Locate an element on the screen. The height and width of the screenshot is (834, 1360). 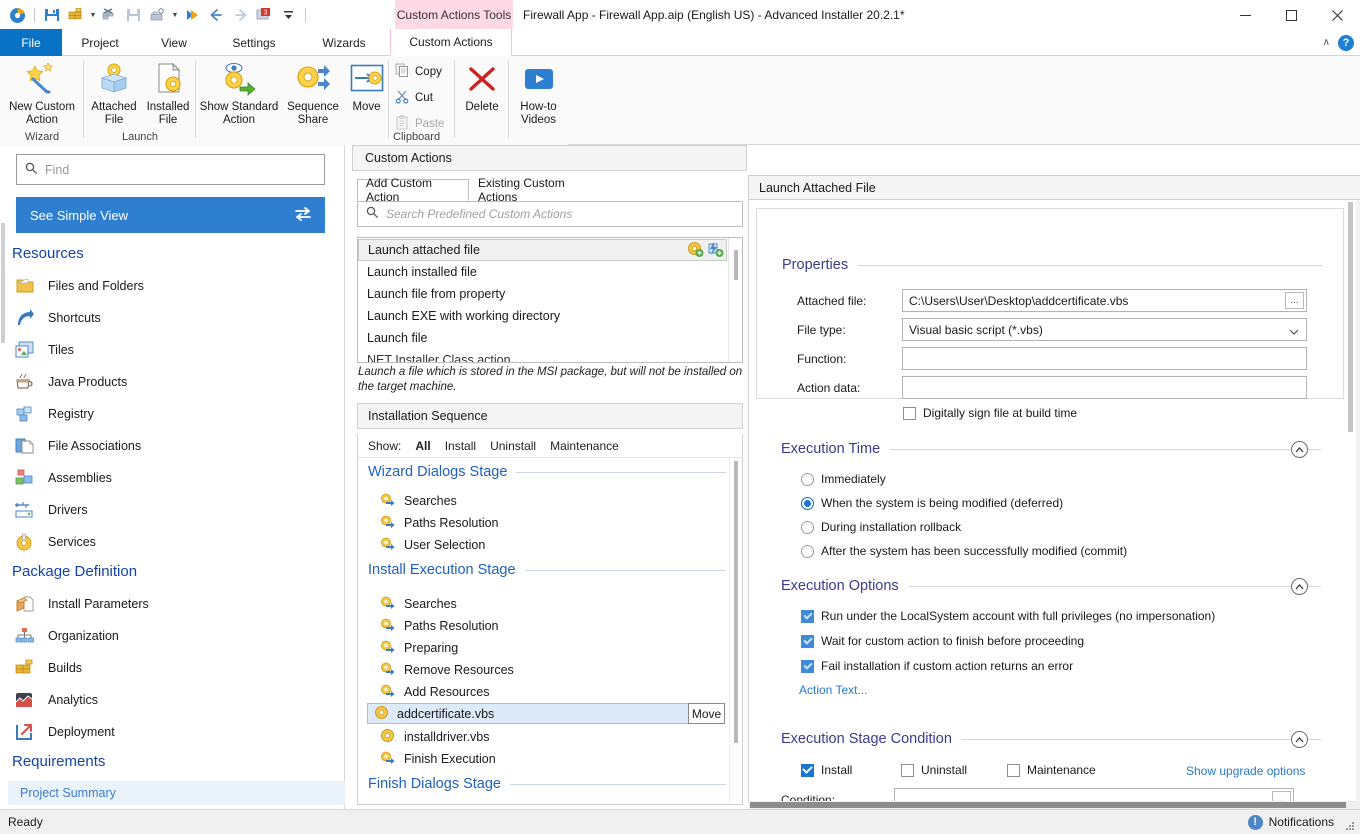
attached-file-button: Attached File is located at coordinates (114, 93).